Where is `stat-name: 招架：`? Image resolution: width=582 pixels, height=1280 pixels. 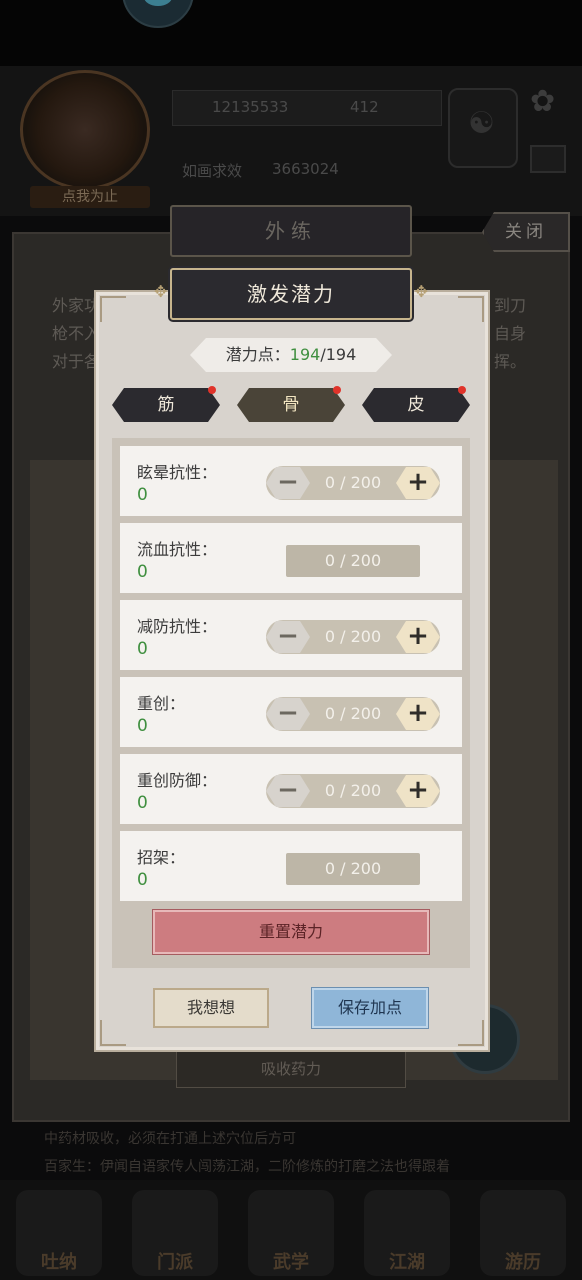
stat-name: 招架： is located at coordinates (161, 857).